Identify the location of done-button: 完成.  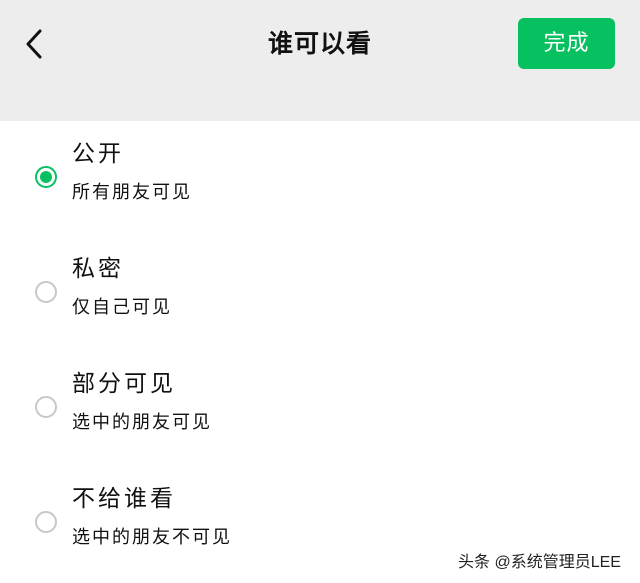
(566, 43).